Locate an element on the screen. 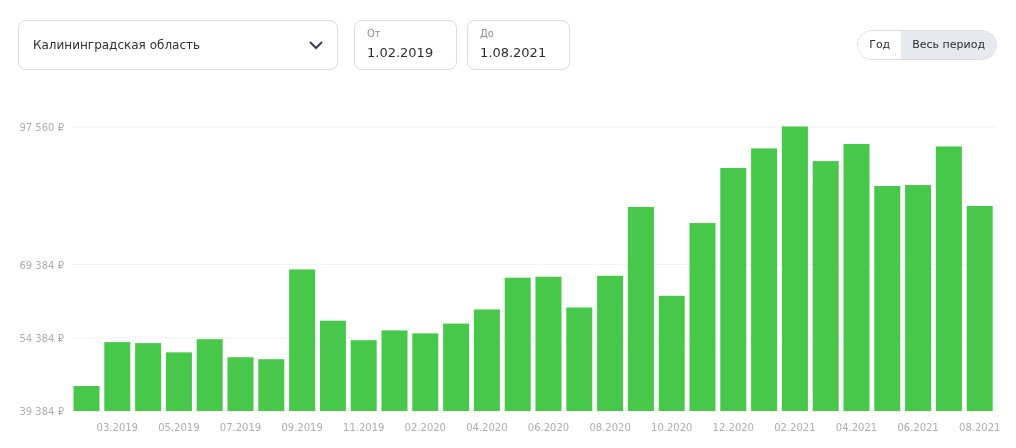 This screenshot has width=1016, height=448. x-axis-label: 10.2020 is located at coordinates (672, 427).